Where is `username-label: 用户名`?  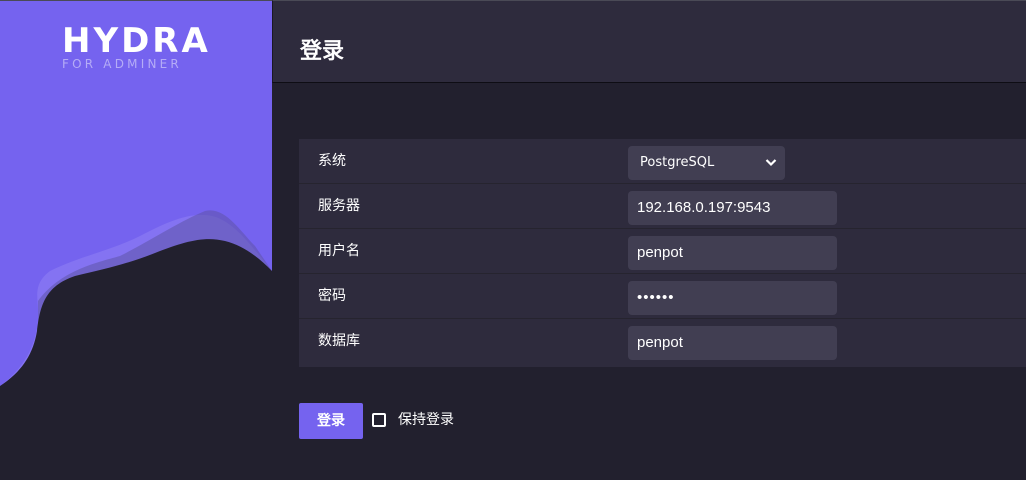 username-label: 用户名 is located at coordinates (339, 251).